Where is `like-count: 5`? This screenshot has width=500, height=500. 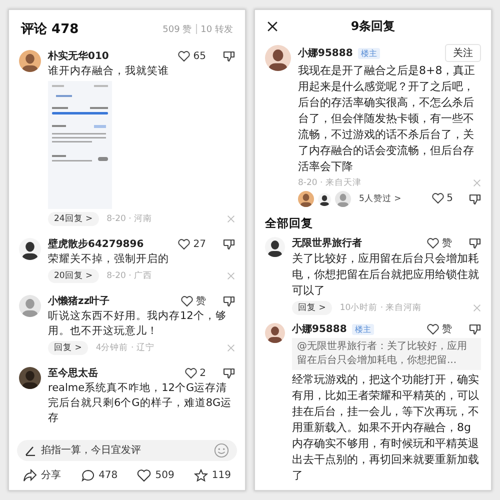 like-count: 5 is located at coordinates (449, 198).